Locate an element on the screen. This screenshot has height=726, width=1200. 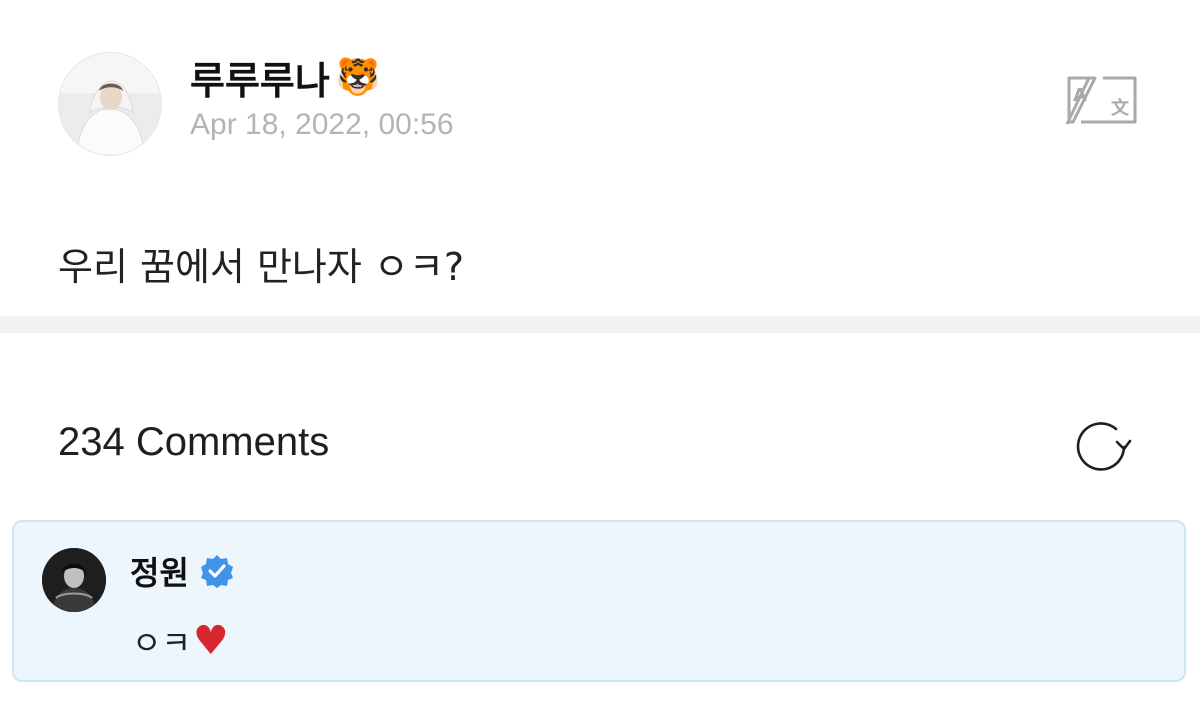
translate-button: A 文 is located at coordinates (1102, 100).